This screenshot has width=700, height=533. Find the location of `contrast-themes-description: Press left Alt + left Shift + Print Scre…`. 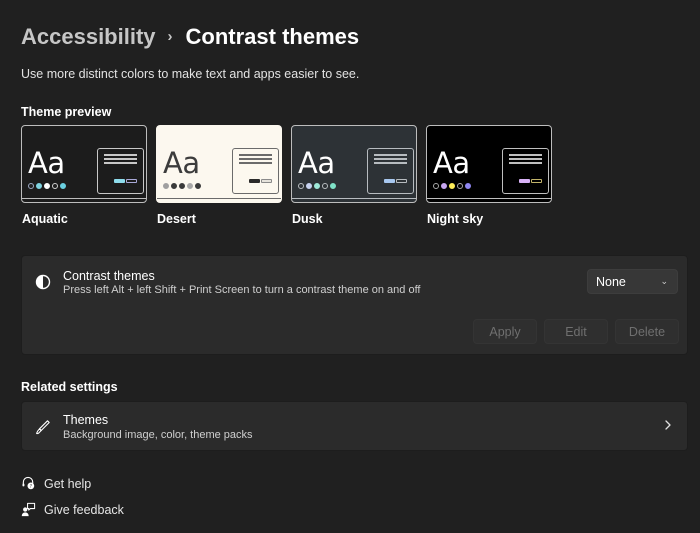

contrast-themes-description: Press left Alt + left Shift + Print Scre… is located at coordinates (242, 290).